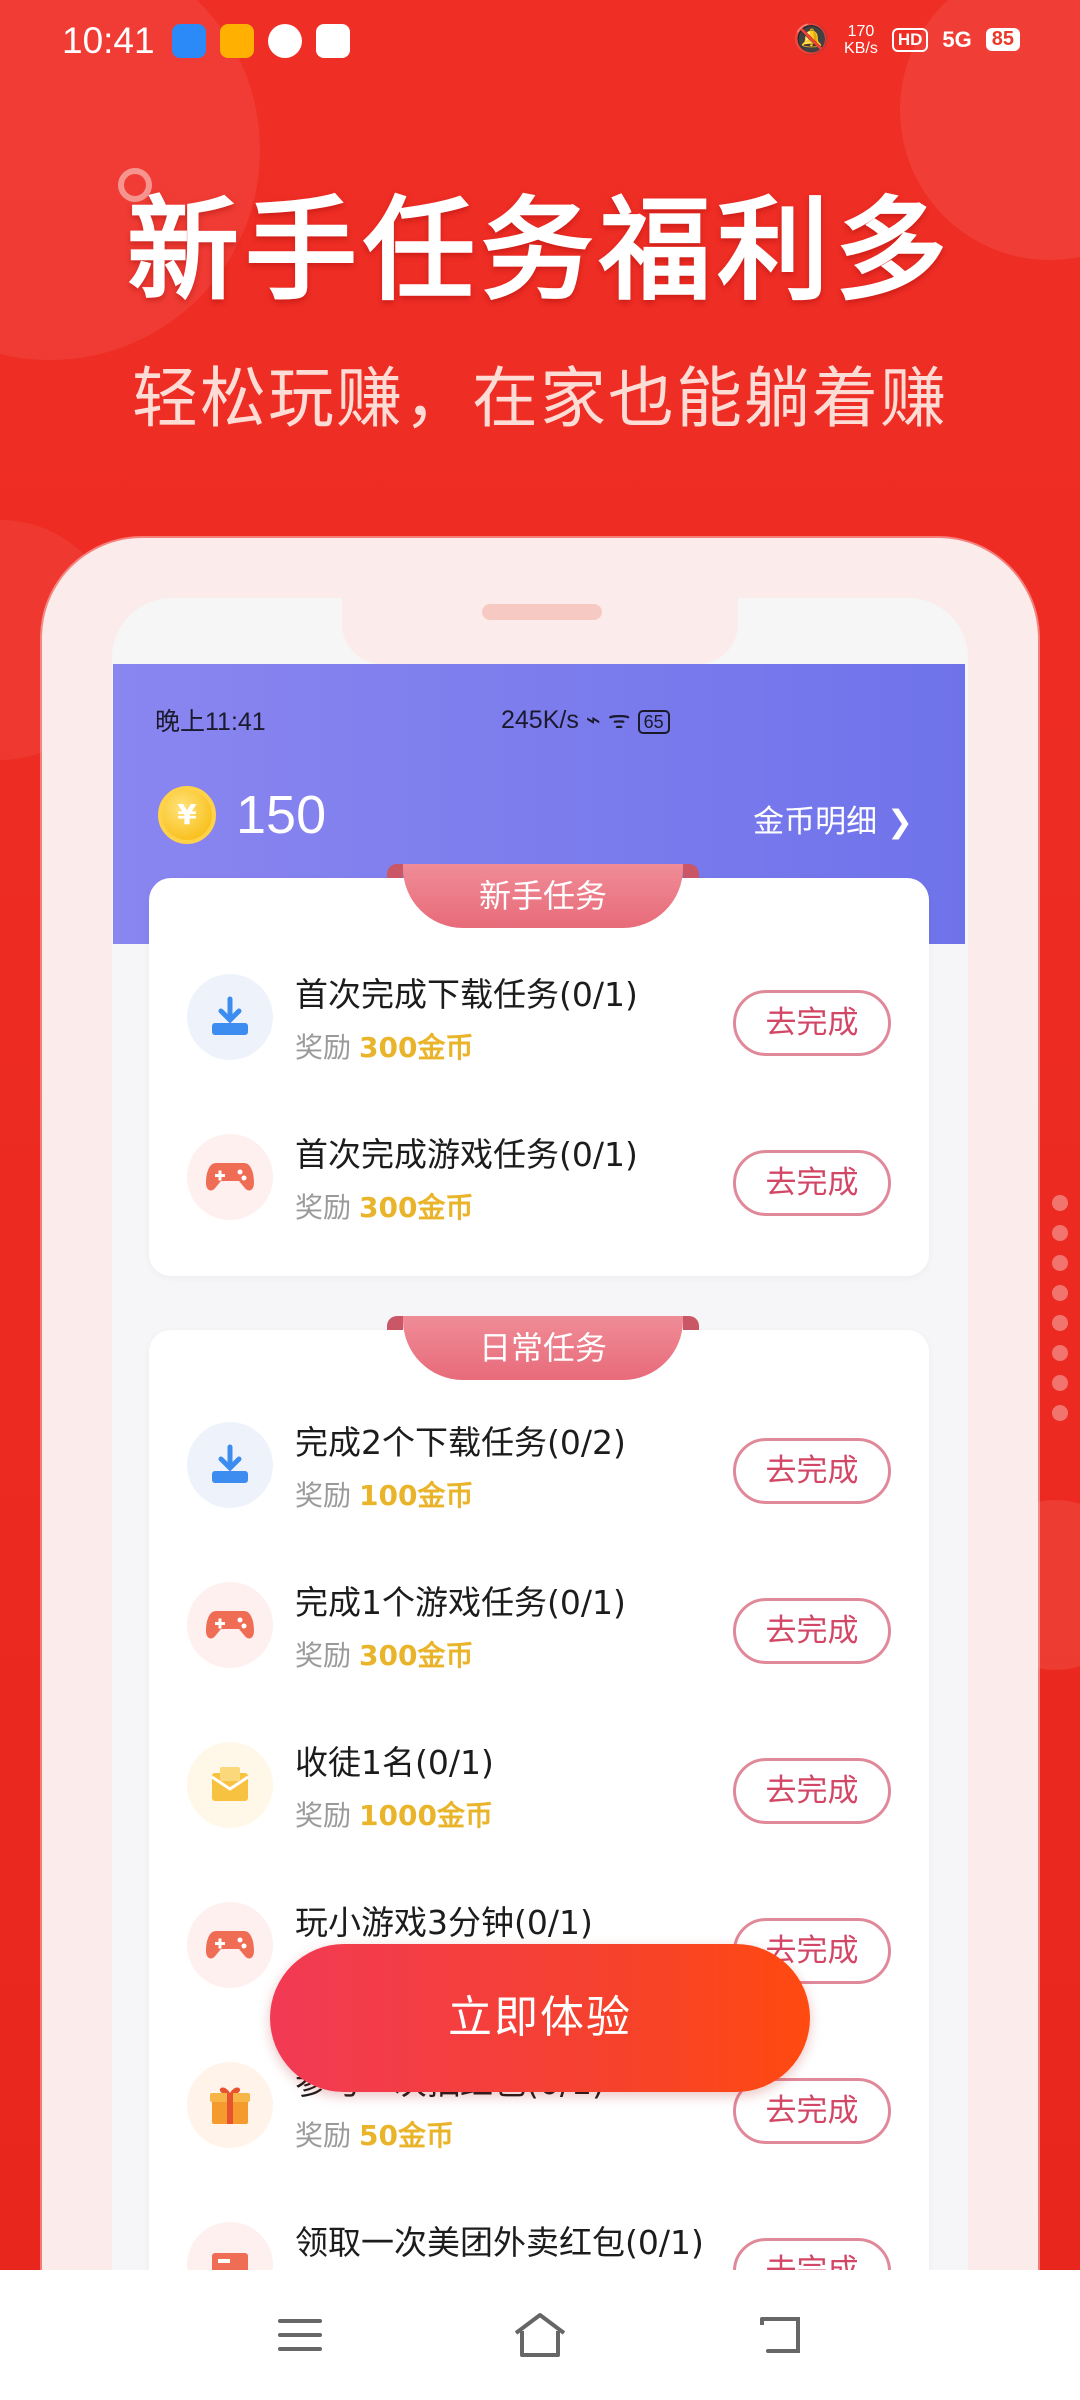  I want to click on reward-amount: 1000金币, so click(426, 1815).